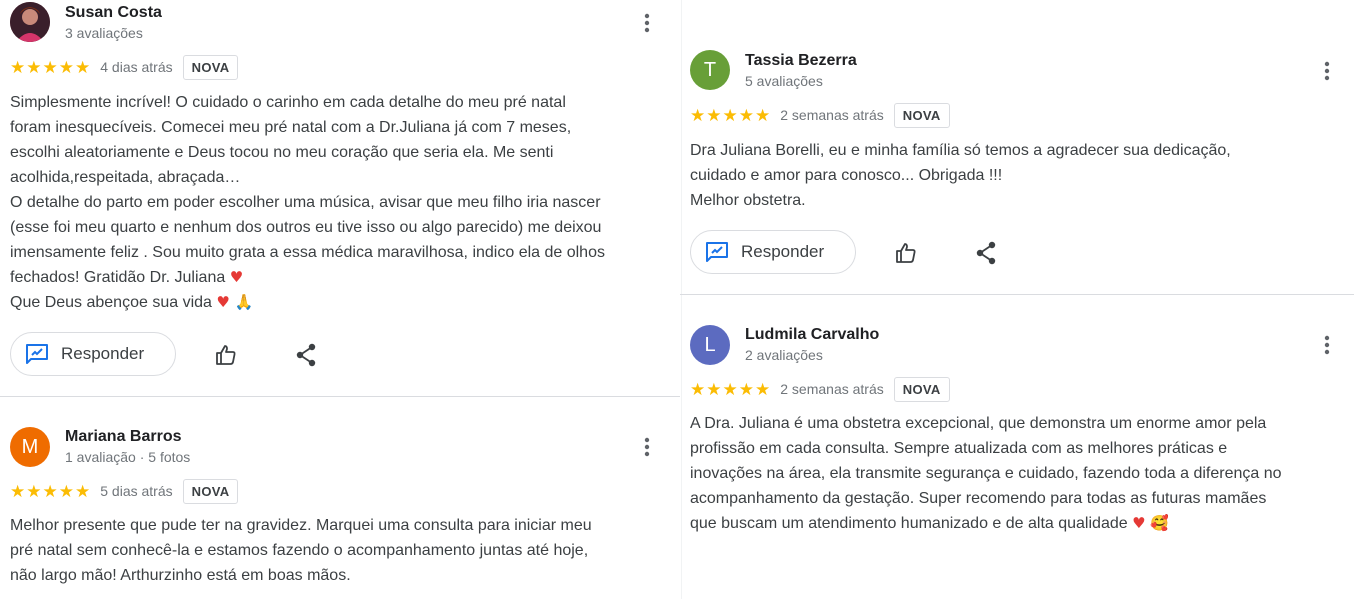 The height and width of the screenshot is (599, 1354). What do you see at coordinates (136, 491) in the screenshot?
I see `review-date: 5 dias atrás` at bounding box center [136, 491].